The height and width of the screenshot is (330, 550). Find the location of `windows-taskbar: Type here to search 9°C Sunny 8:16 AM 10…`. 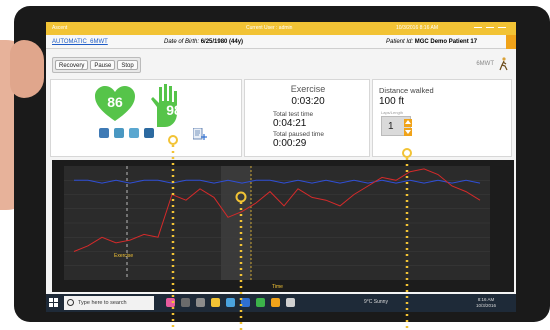

windows-taskbar: Type here to search 9°C Sunny 8:16 AM 10… is located at coordinates (281, 303).